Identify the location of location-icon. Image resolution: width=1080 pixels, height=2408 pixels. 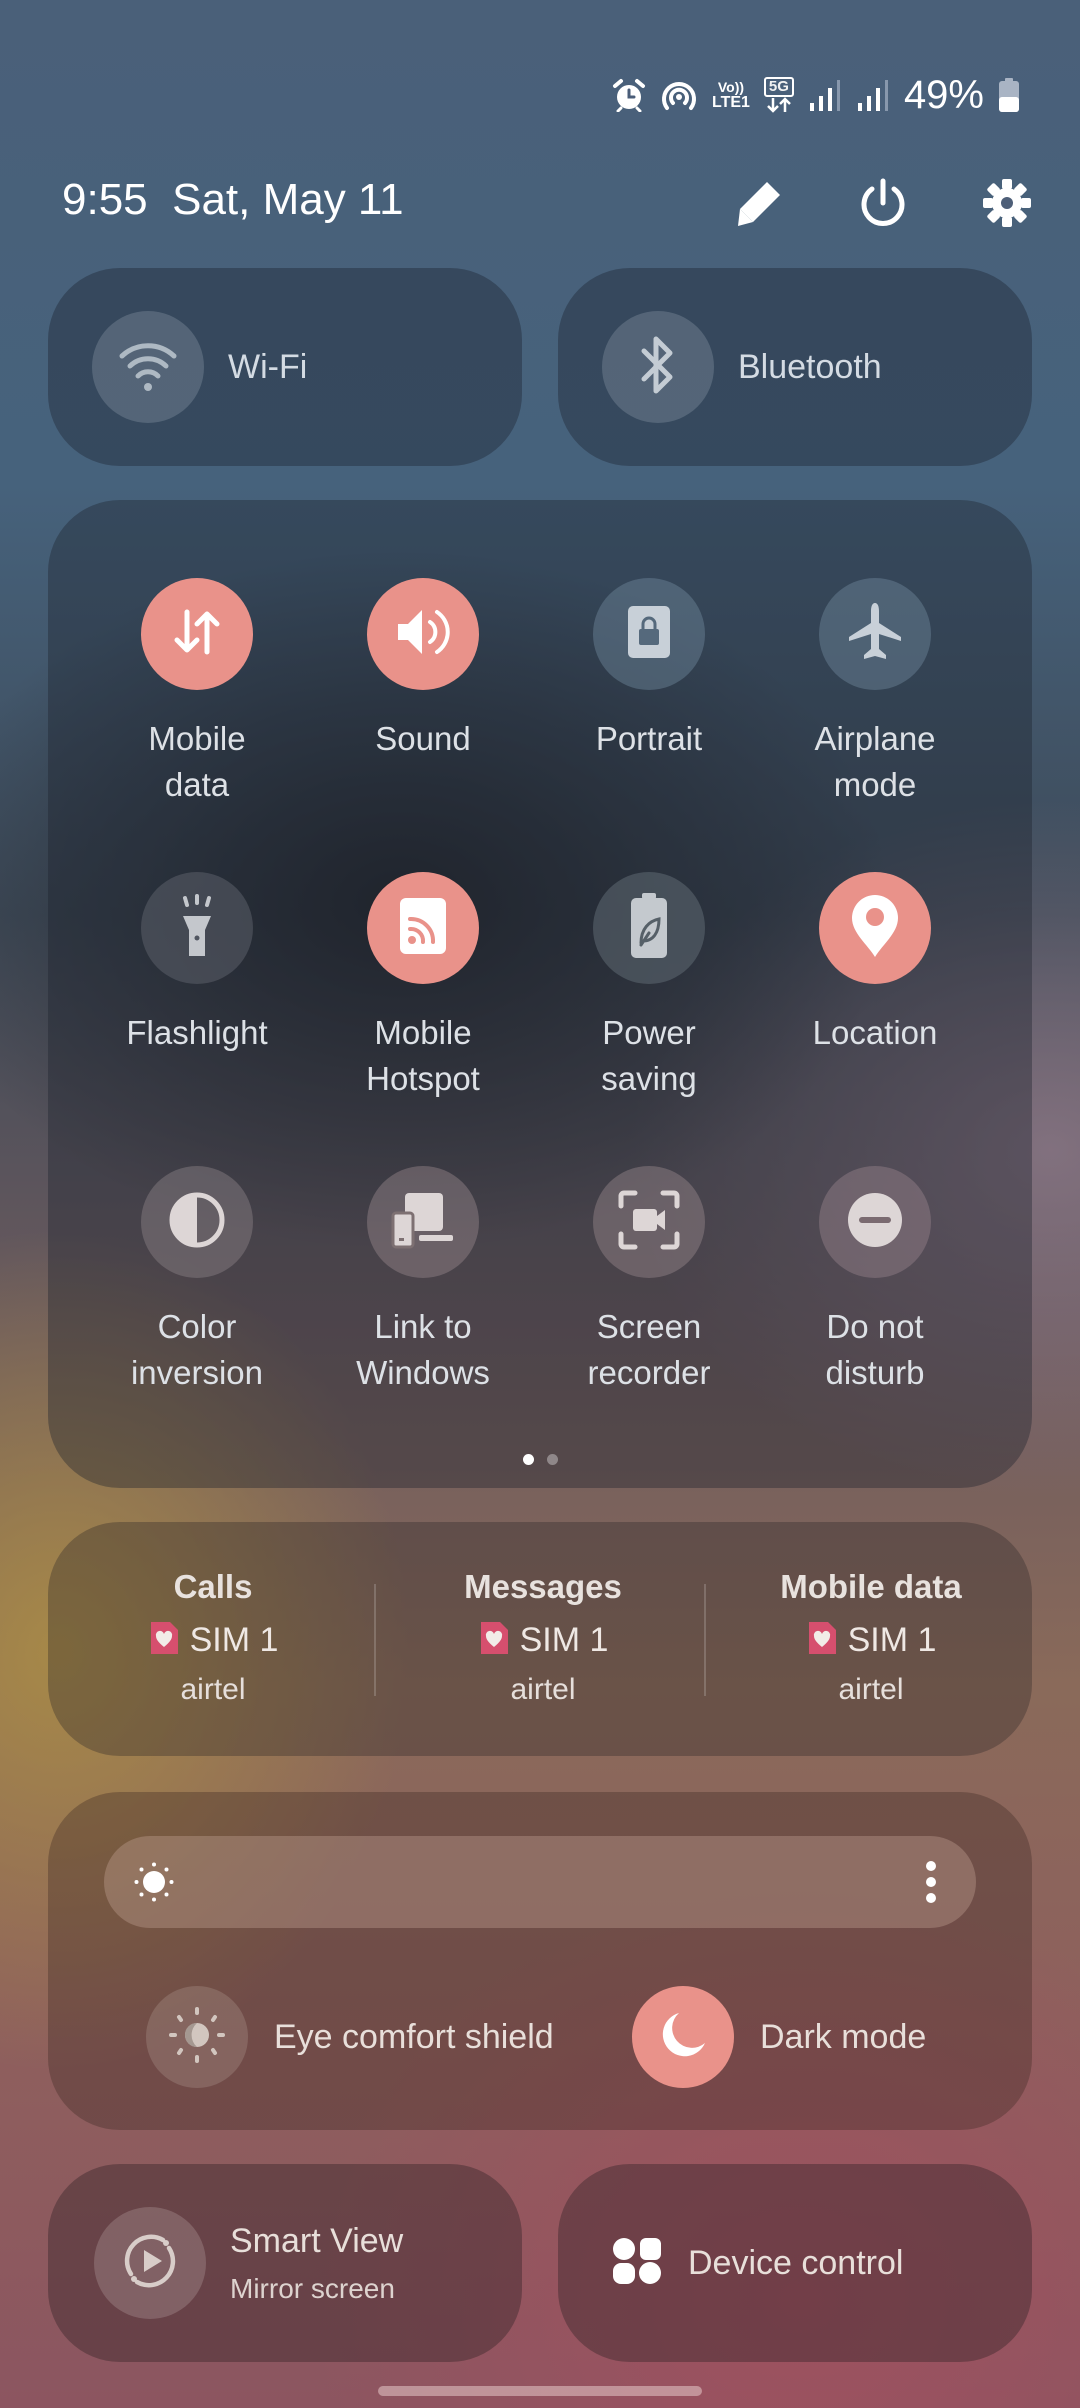
(875, 928).